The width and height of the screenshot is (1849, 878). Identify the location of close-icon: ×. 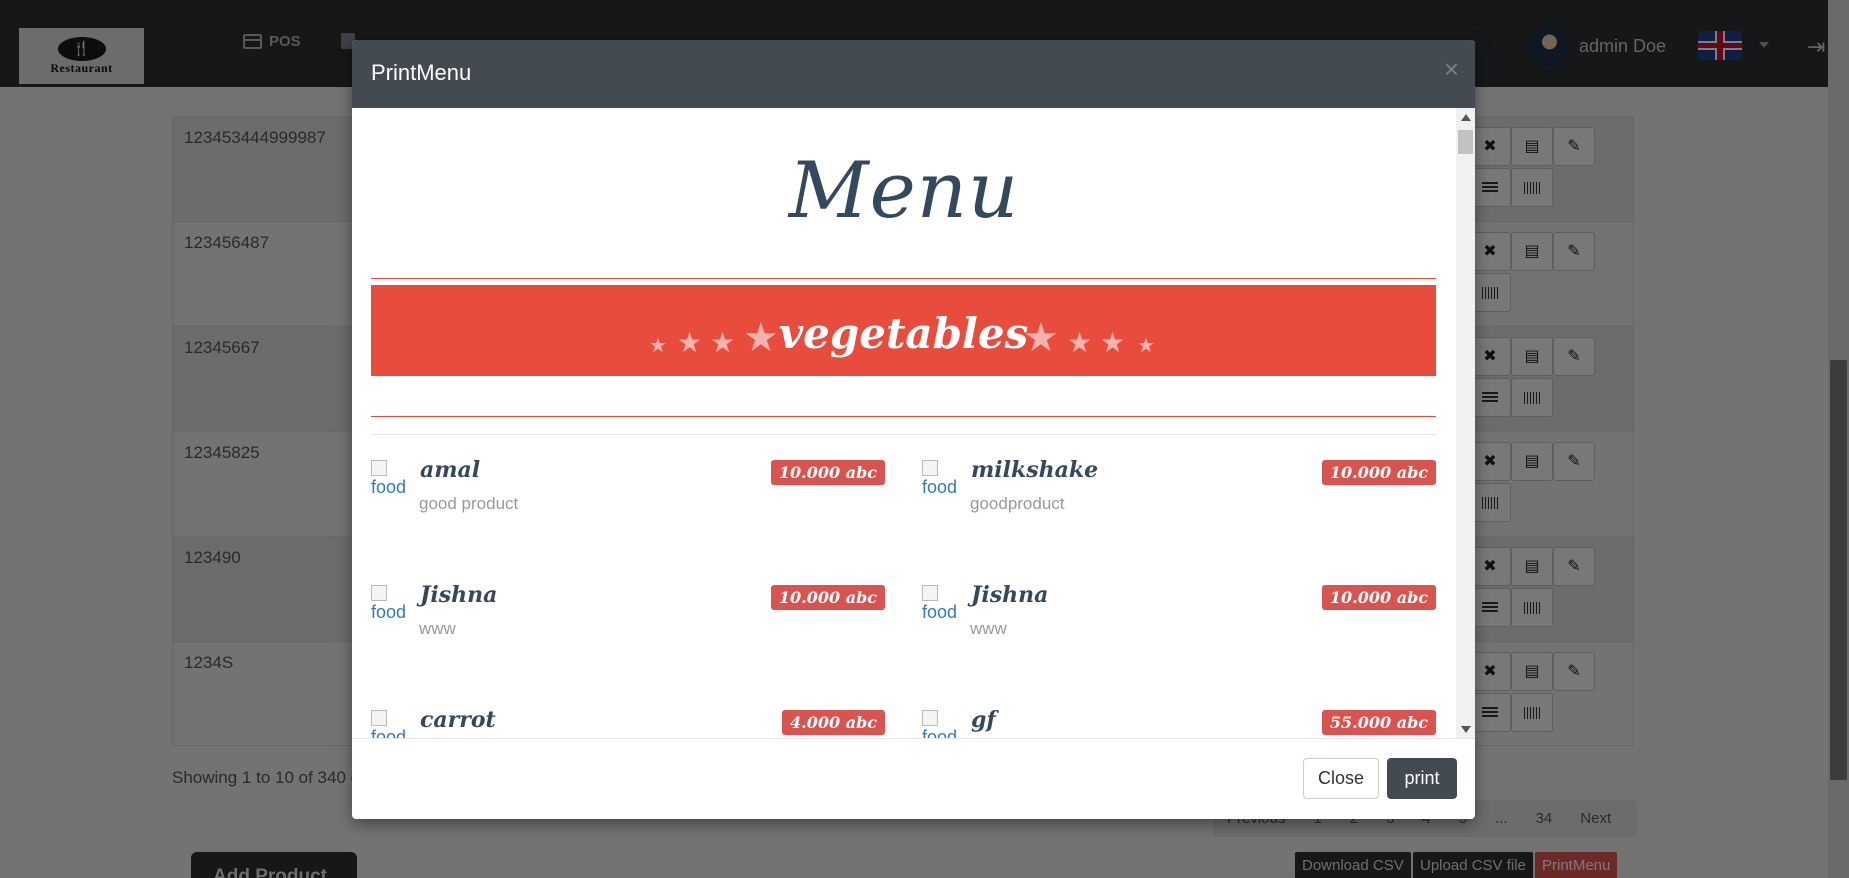
(1451, 69).